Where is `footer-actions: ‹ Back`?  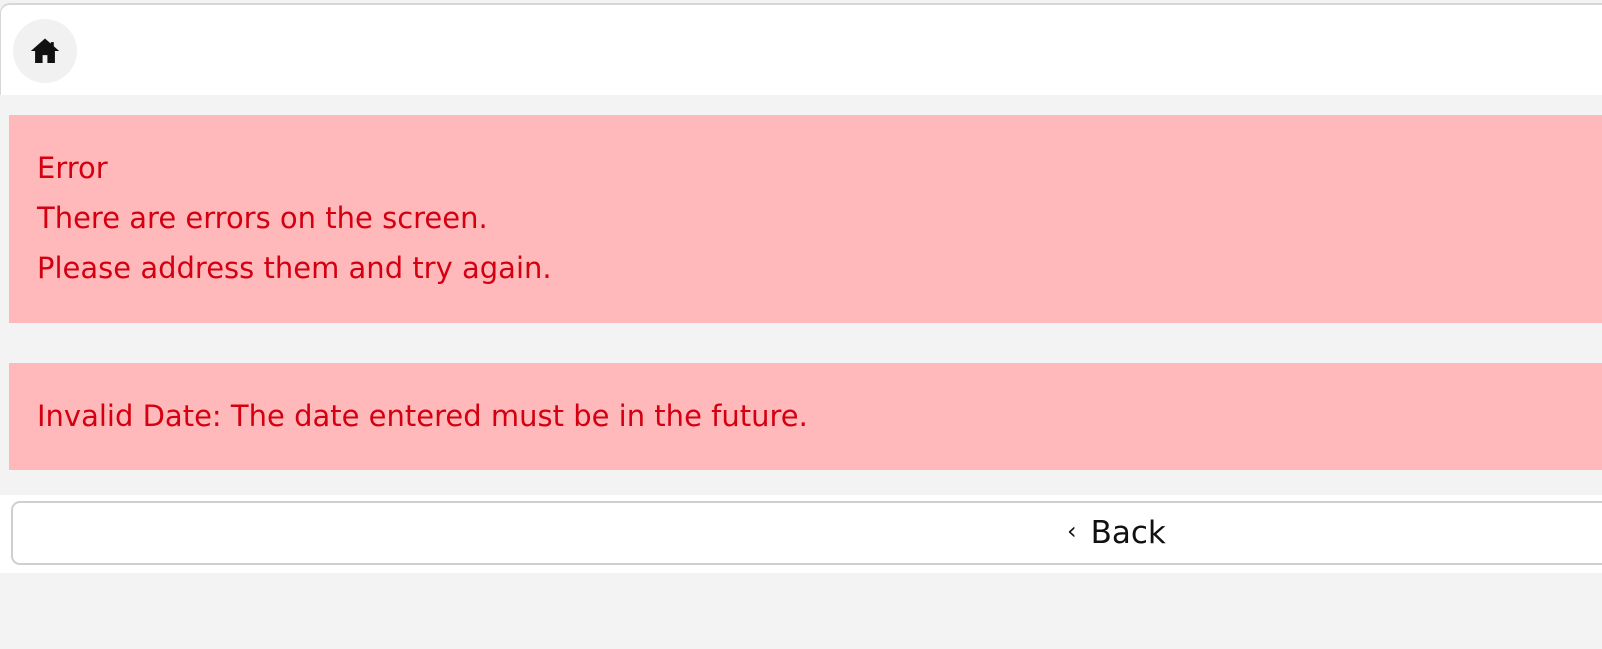
footer-actions: ‹ Back is located at coordinates (801, 534).